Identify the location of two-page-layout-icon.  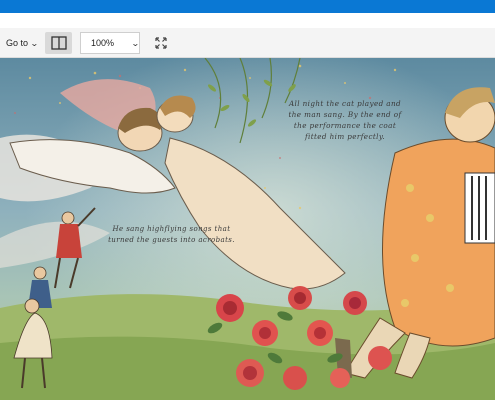
(58, 43).